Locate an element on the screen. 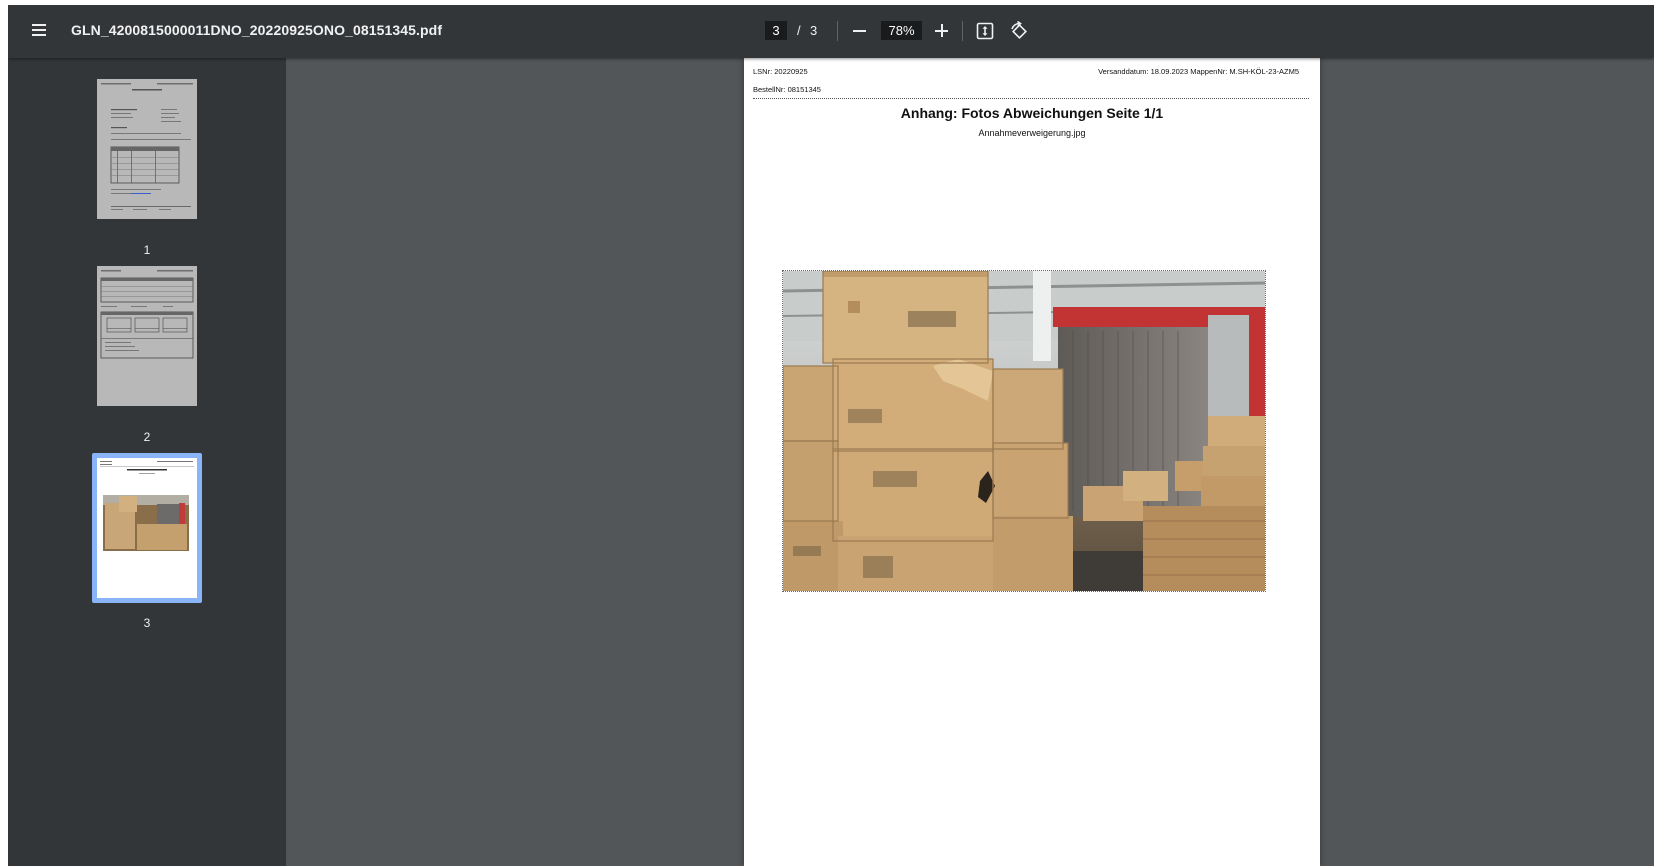 The image size is (1654, 866). plus-icon is located at coordinates (942, 31).